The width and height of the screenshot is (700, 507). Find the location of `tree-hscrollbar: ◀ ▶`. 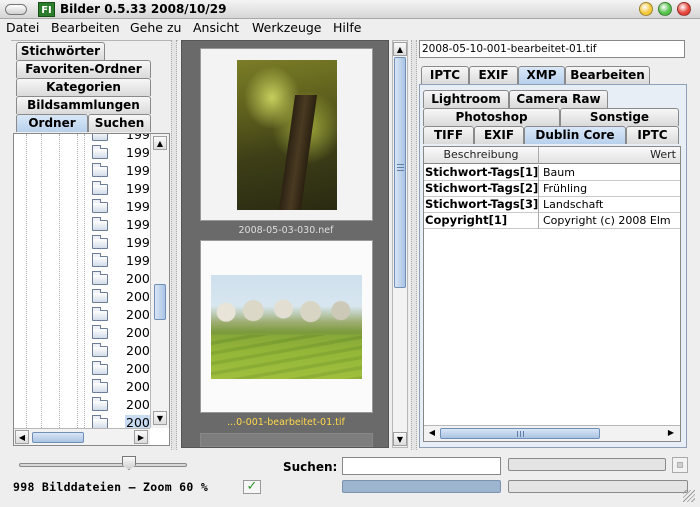

tree-hscrollbar: ◀ ▶ is located at coordinates (82, 436).